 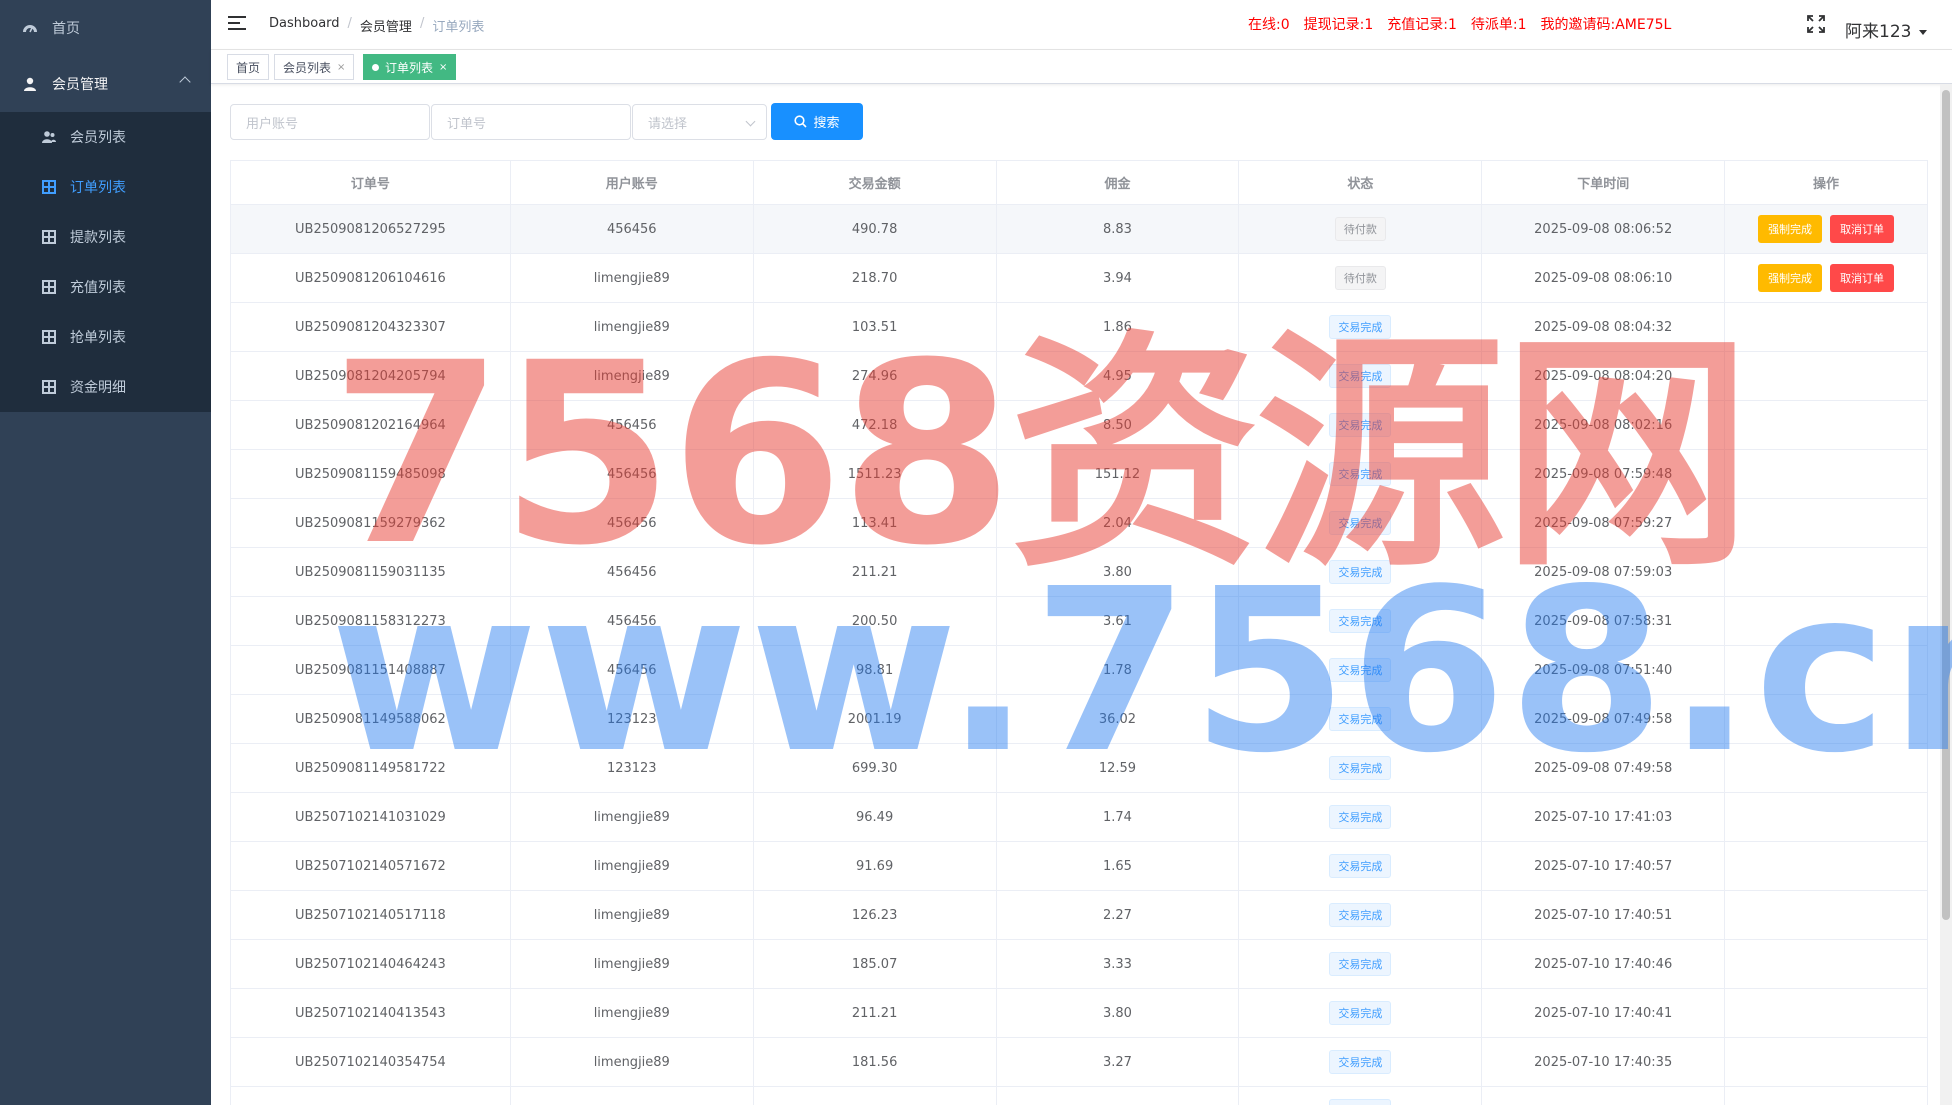 What do you see at coordinates (1946, 505) in the screenshot?
I see `scrollbar-thumb` at bounding box center [1946, 505].